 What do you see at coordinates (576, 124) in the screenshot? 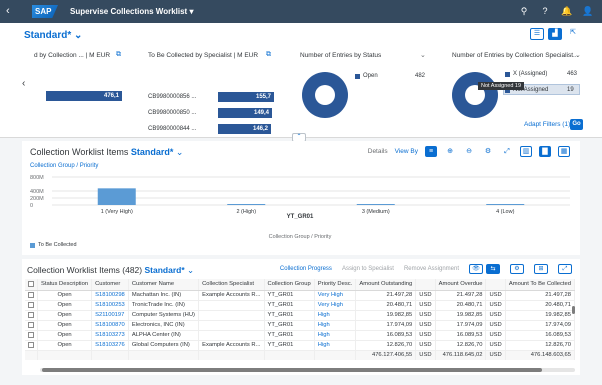
I see `go-button: Go` at bounding box center [576, 124].